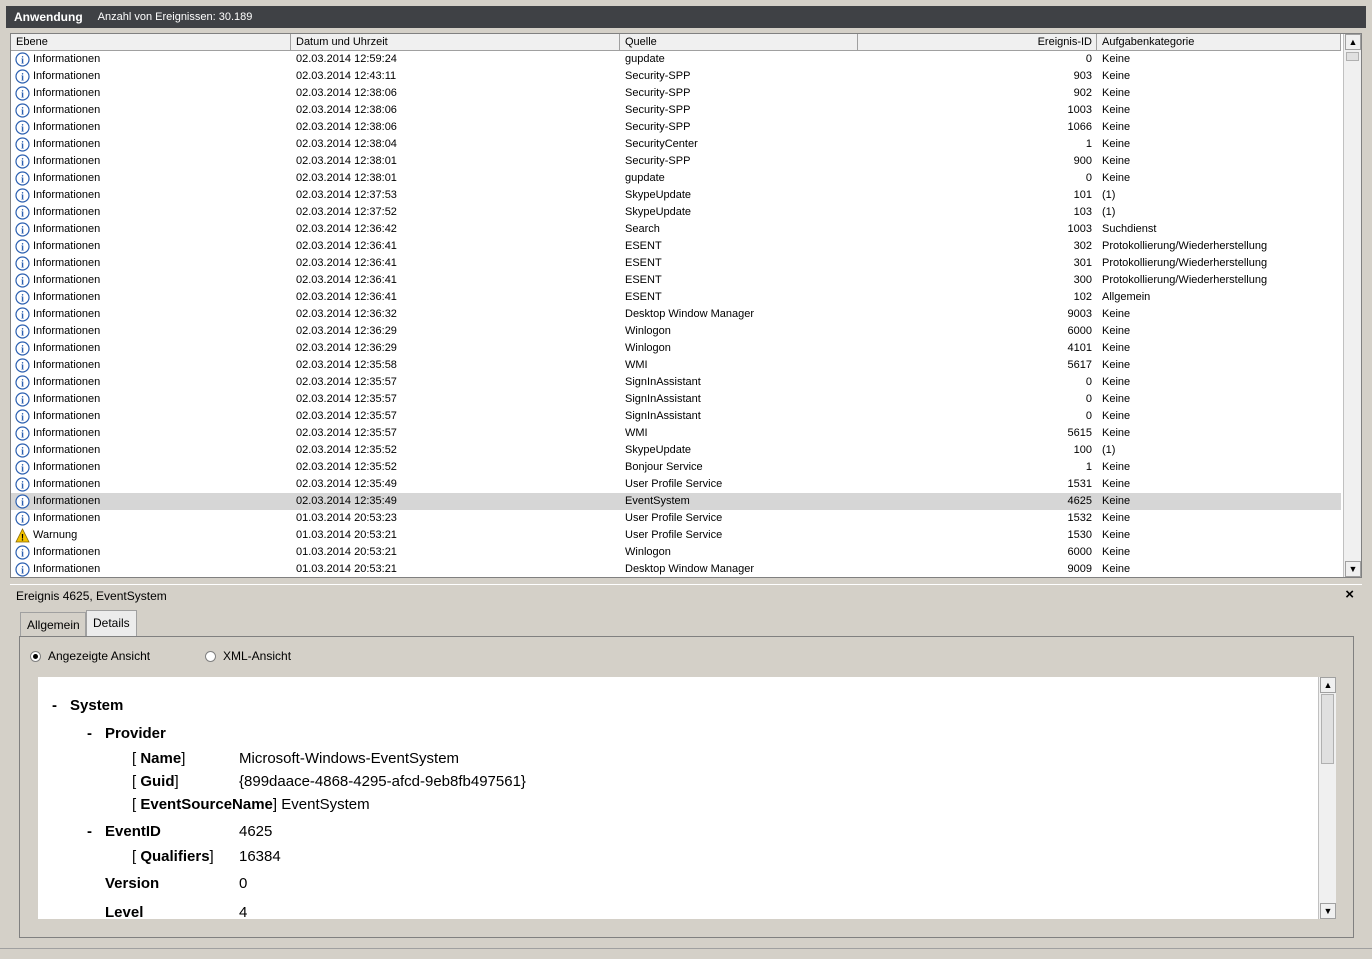 The image size is (1372, 959). I want to click on cell-source: Search, so click(642, 229).